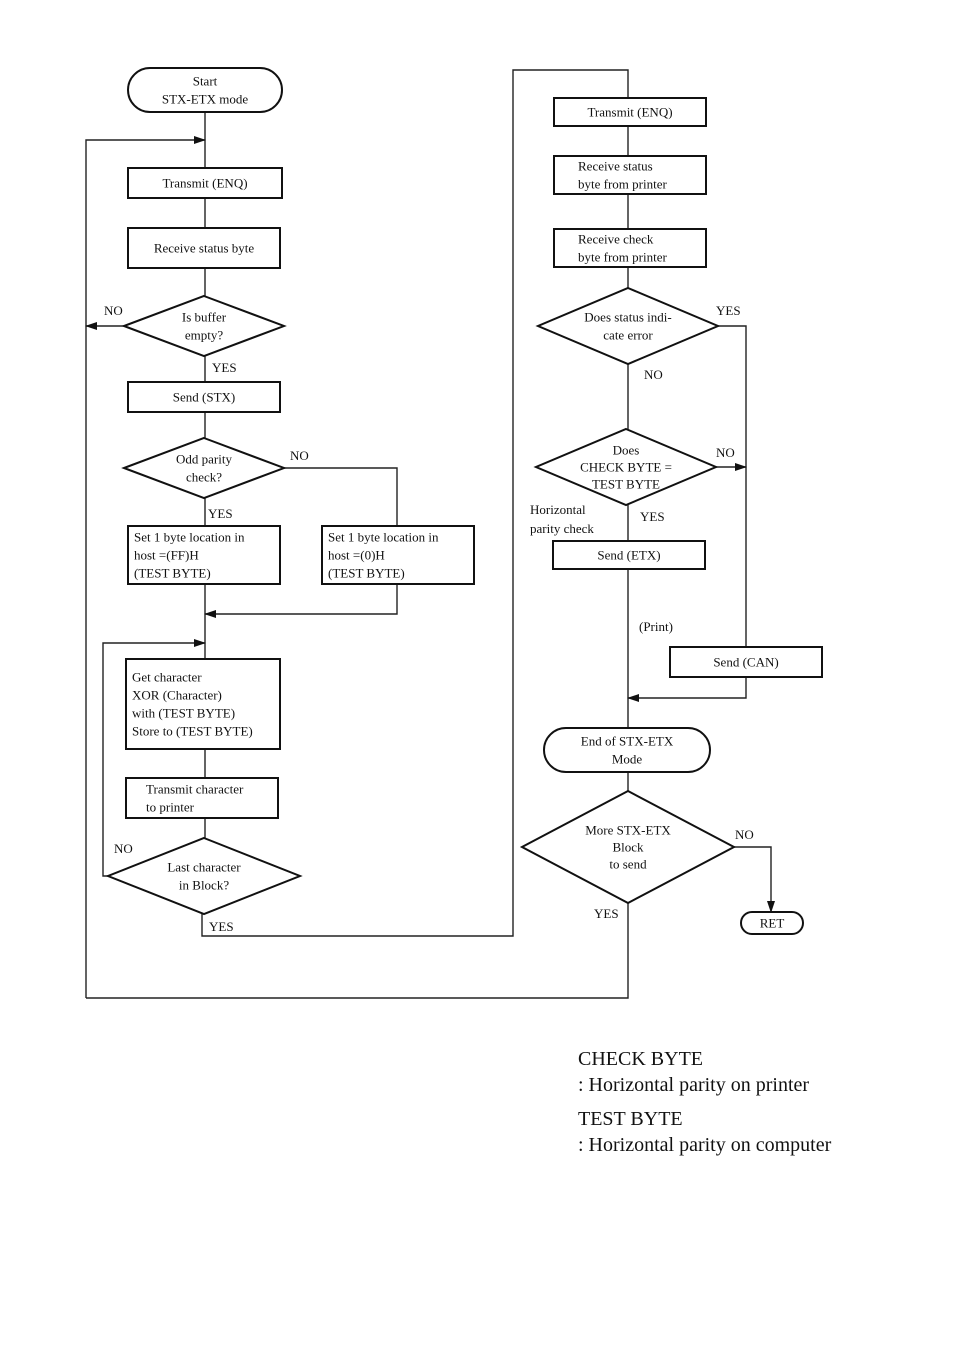  Describe the element at coordinates (626, 484) in the screenshot. I see `check-eq-test-text: TEST BYTE` at that location.